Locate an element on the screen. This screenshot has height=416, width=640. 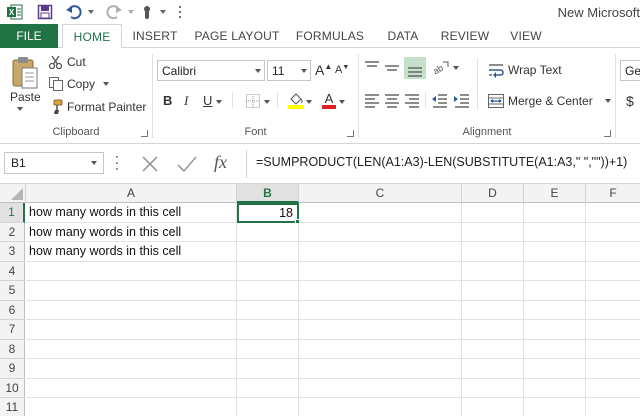
row-header-8: 8 is located at coordinates (12, 349).